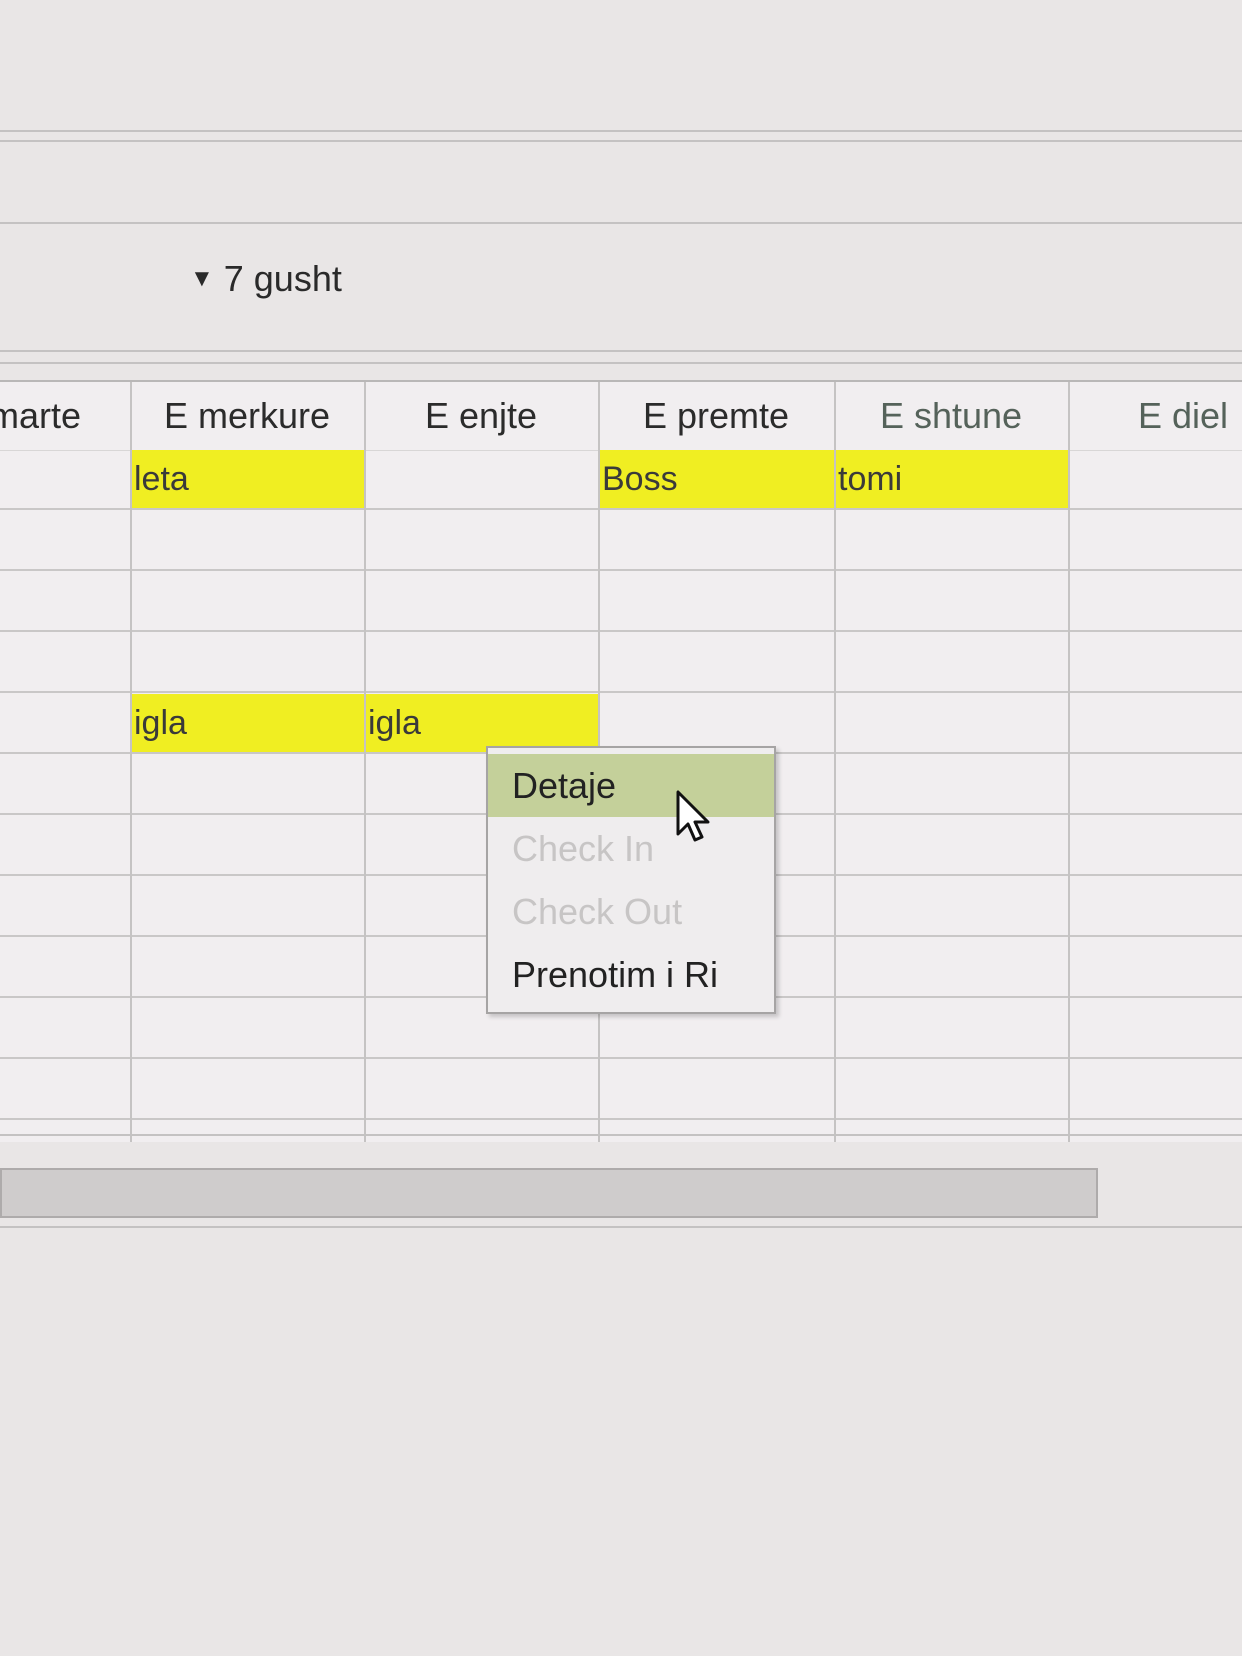 The width and height of the screenshot is (1242, 1656). I want to click on booking-cell: leta, so click(247, 480).